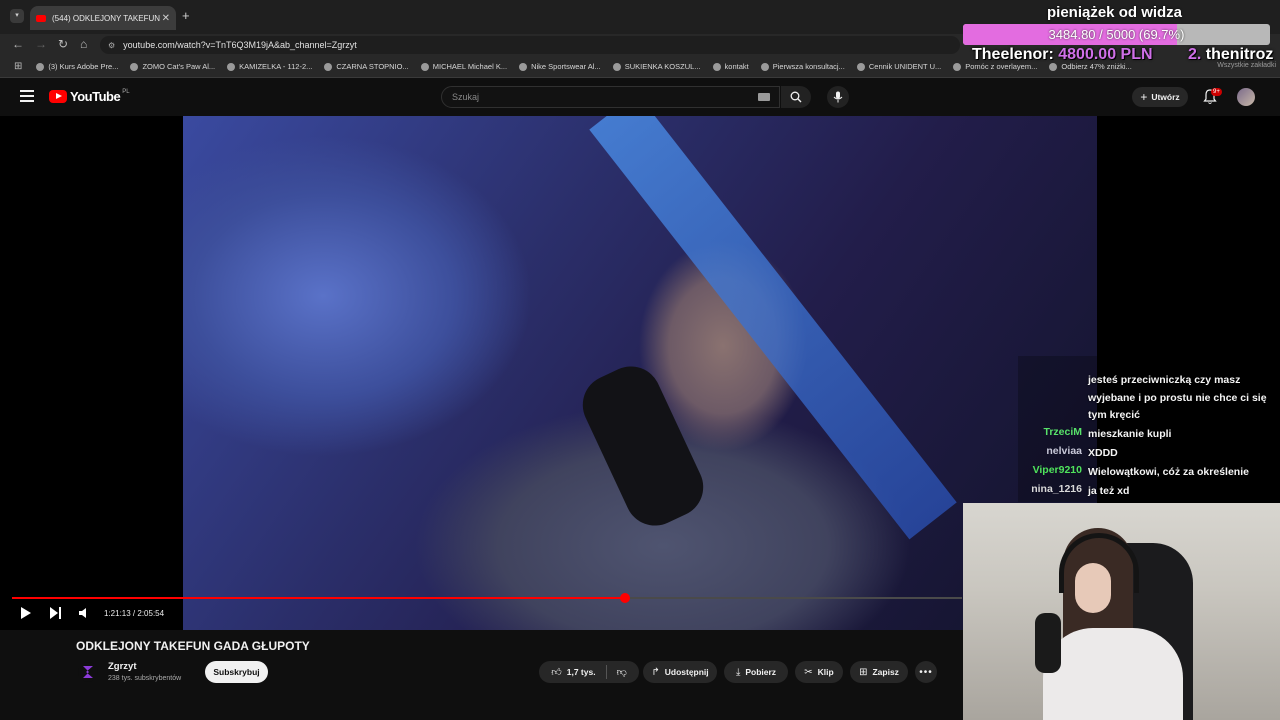 This screenshot has height=720, width=1280. What do you see at coordinates (1053, 398) in the screenshot?
I see `chat-username` at bounding box center [1053, 398].